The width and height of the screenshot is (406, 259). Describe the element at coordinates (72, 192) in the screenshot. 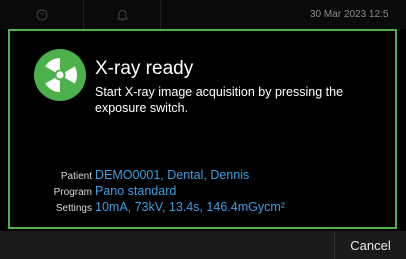

I see `program-label: Program` at that location.